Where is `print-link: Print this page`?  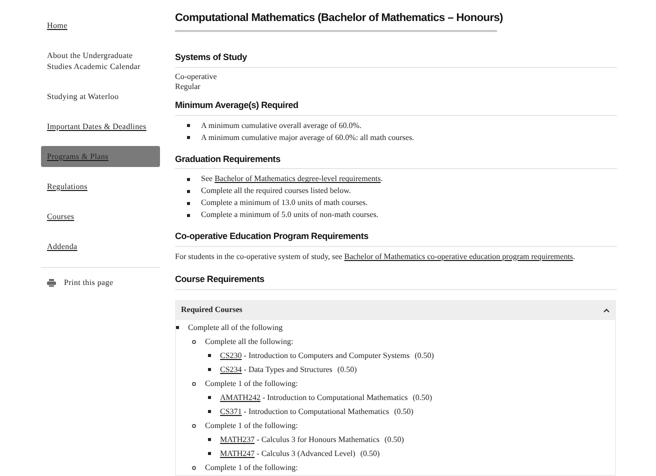
print-link: Print this page is located at coordinates (89, 283).